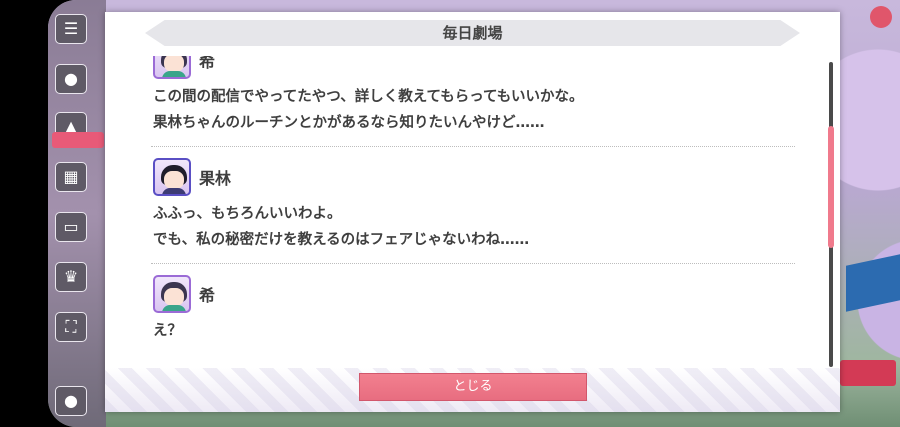  Describe the element at coordinates (172, 177) in the screenshot. I see `karin-avatar` at that location.